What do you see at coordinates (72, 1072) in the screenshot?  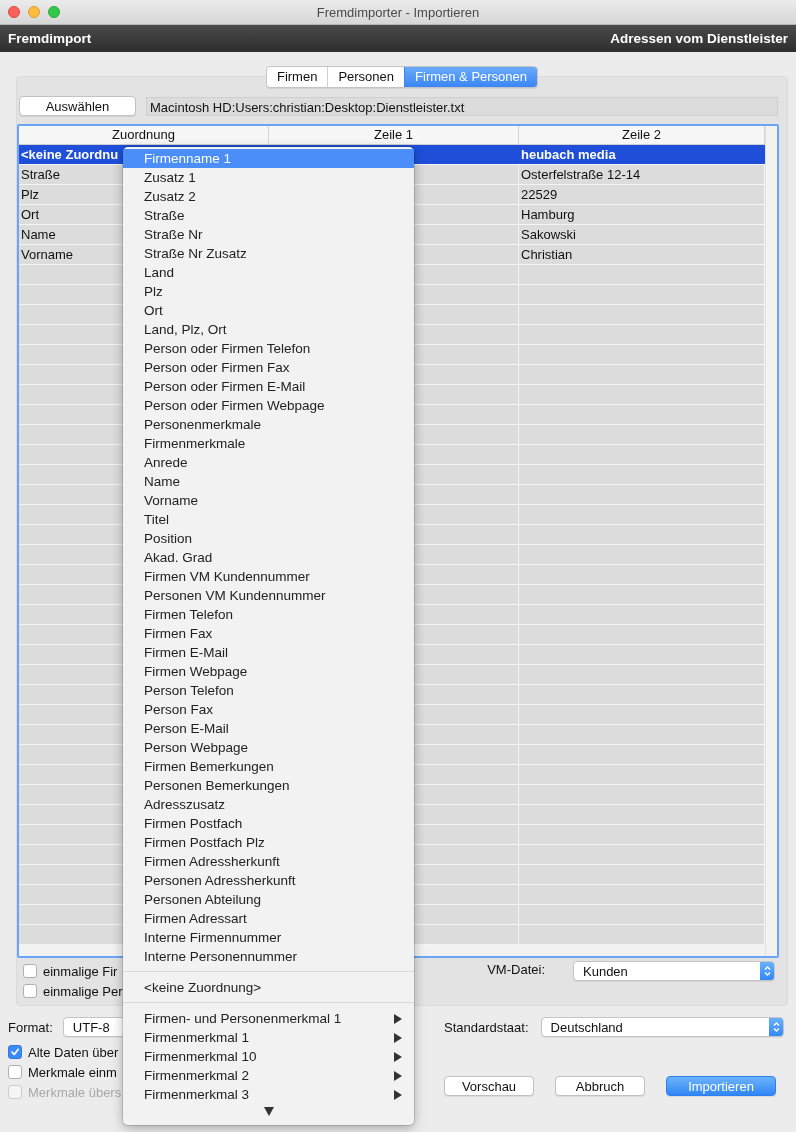 I see `checkbox-label: Merkmale einm` at bounding box center [72, 1072].